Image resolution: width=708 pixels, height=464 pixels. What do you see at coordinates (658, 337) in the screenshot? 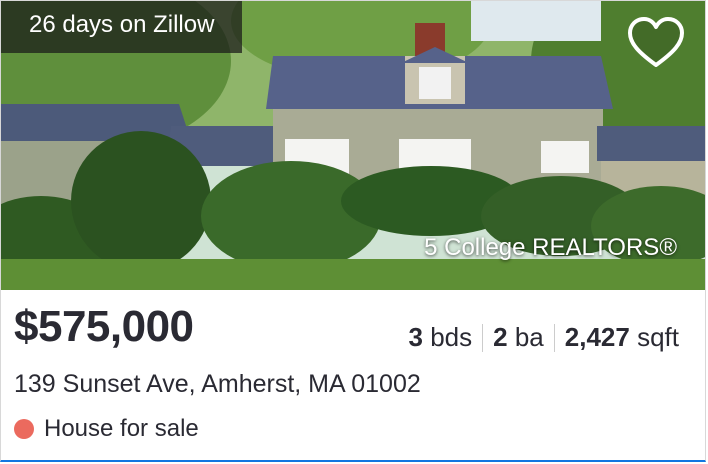
I see `sqft-unit: sqft` at bounding box center [658, 337].